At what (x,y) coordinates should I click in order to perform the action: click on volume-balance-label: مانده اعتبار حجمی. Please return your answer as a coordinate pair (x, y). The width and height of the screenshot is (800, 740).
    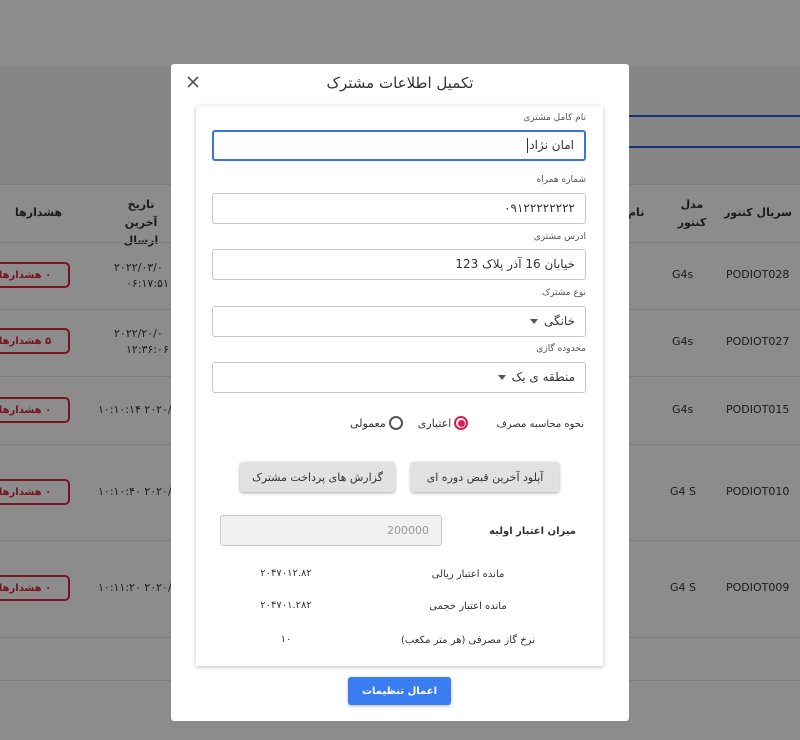
    Looking at the image, I should click on (468, 606).